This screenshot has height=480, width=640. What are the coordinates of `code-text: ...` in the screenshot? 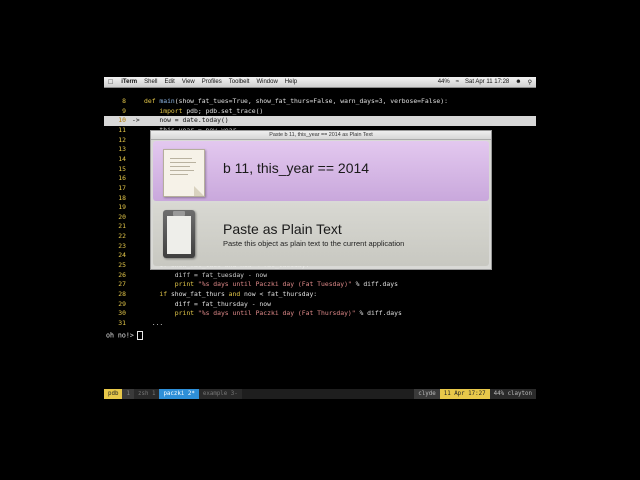 It's located at (154, 322).